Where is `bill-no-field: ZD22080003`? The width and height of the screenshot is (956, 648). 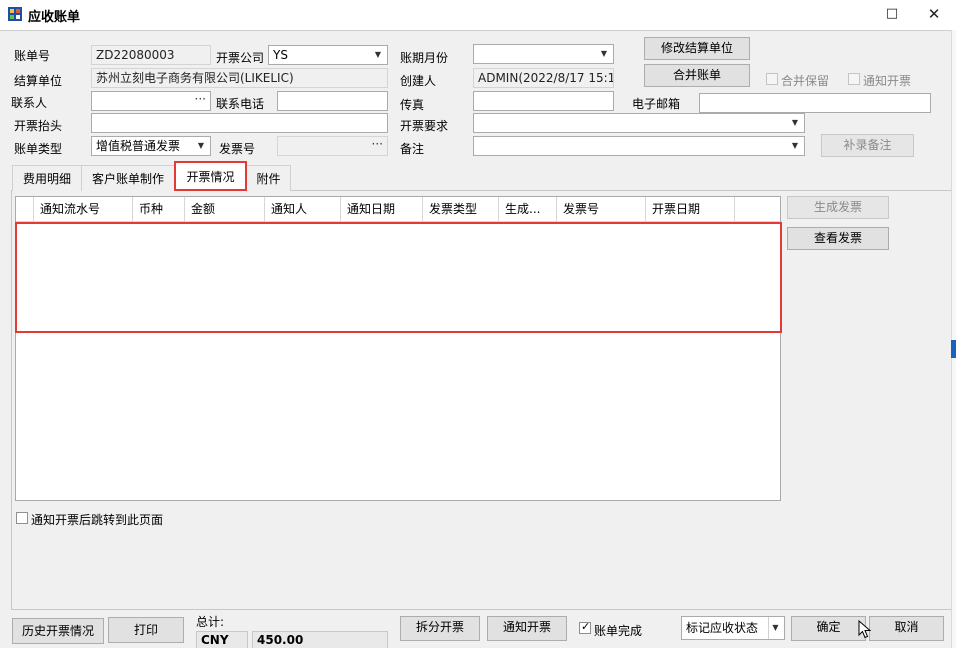 bill-no-field: ZD22080003 is located at coordinates (151, 55).